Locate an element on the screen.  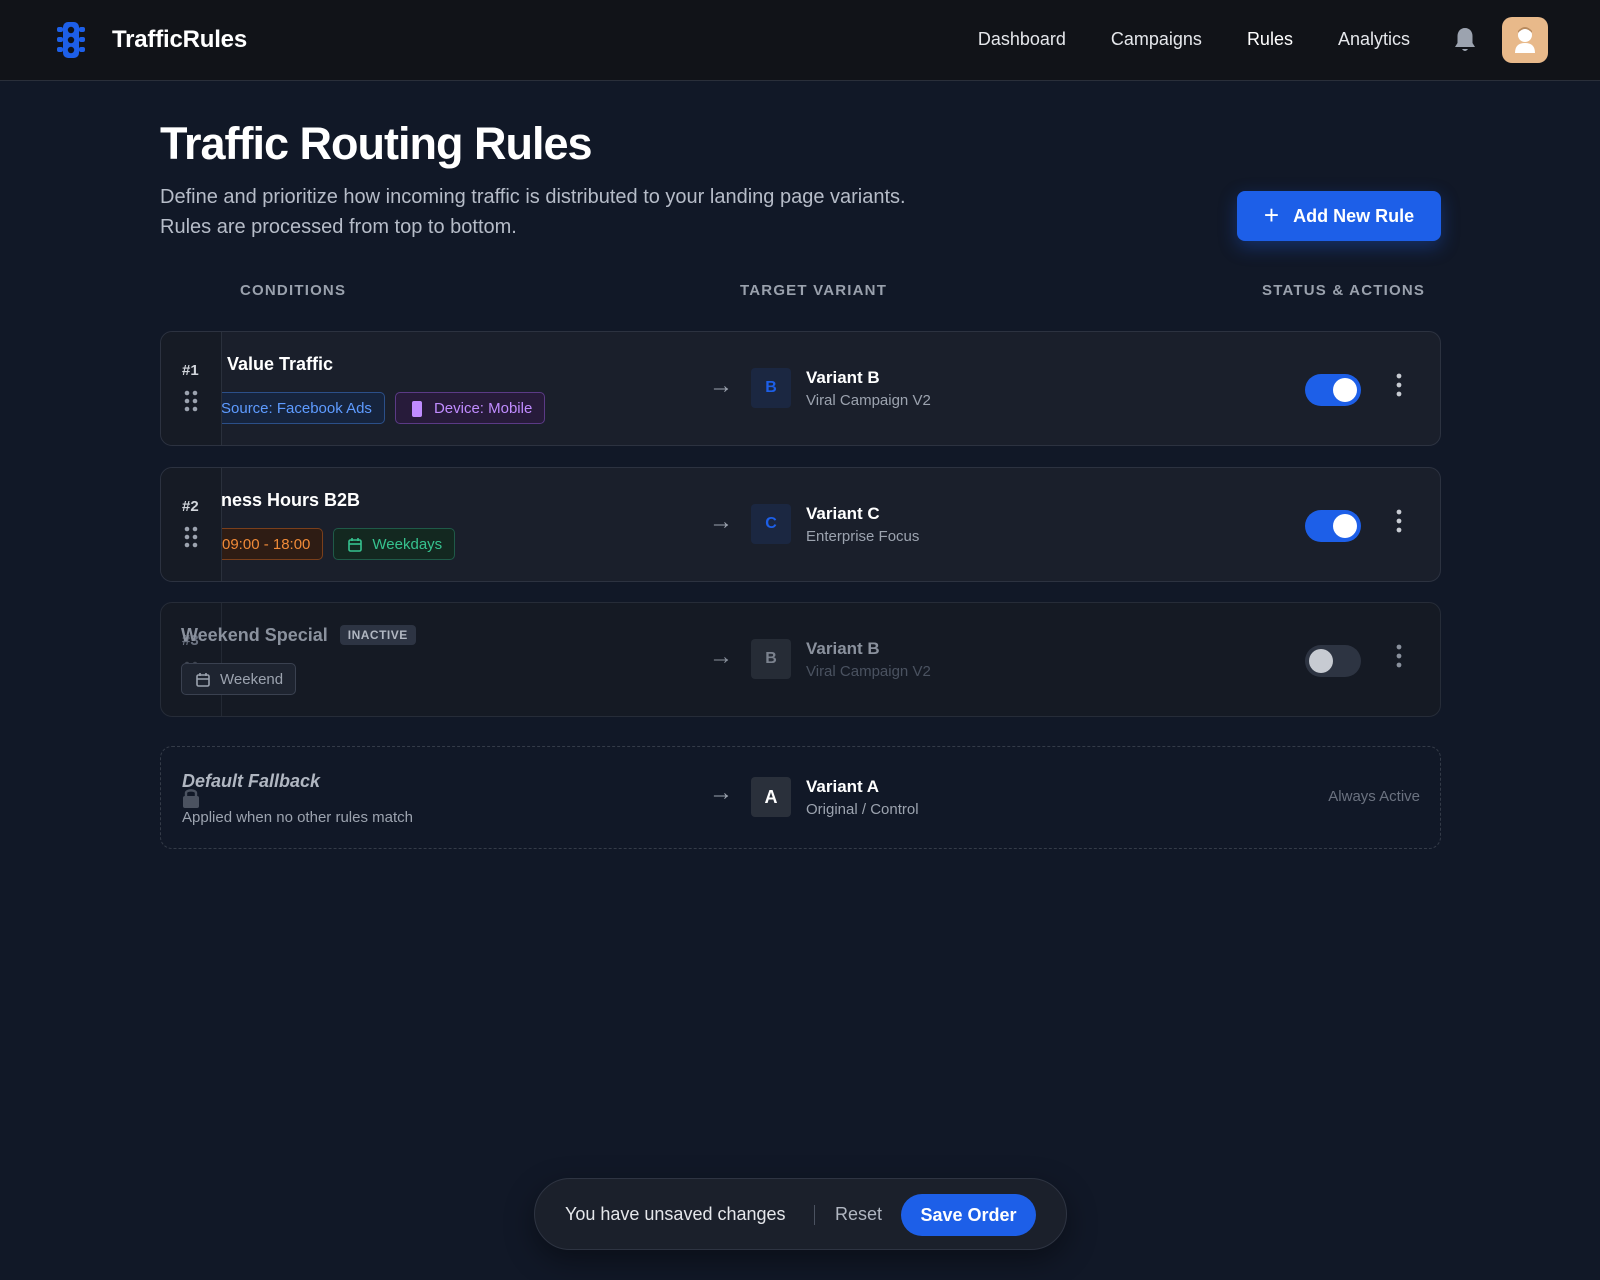
condition-chip: Weekend is located at coordinates (239, 679).